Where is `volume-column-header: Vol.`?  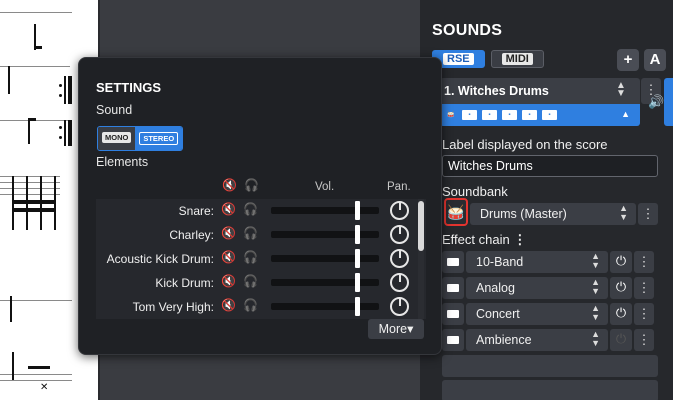
volume-column-header: Vol. is located at coordinates (325, 187).